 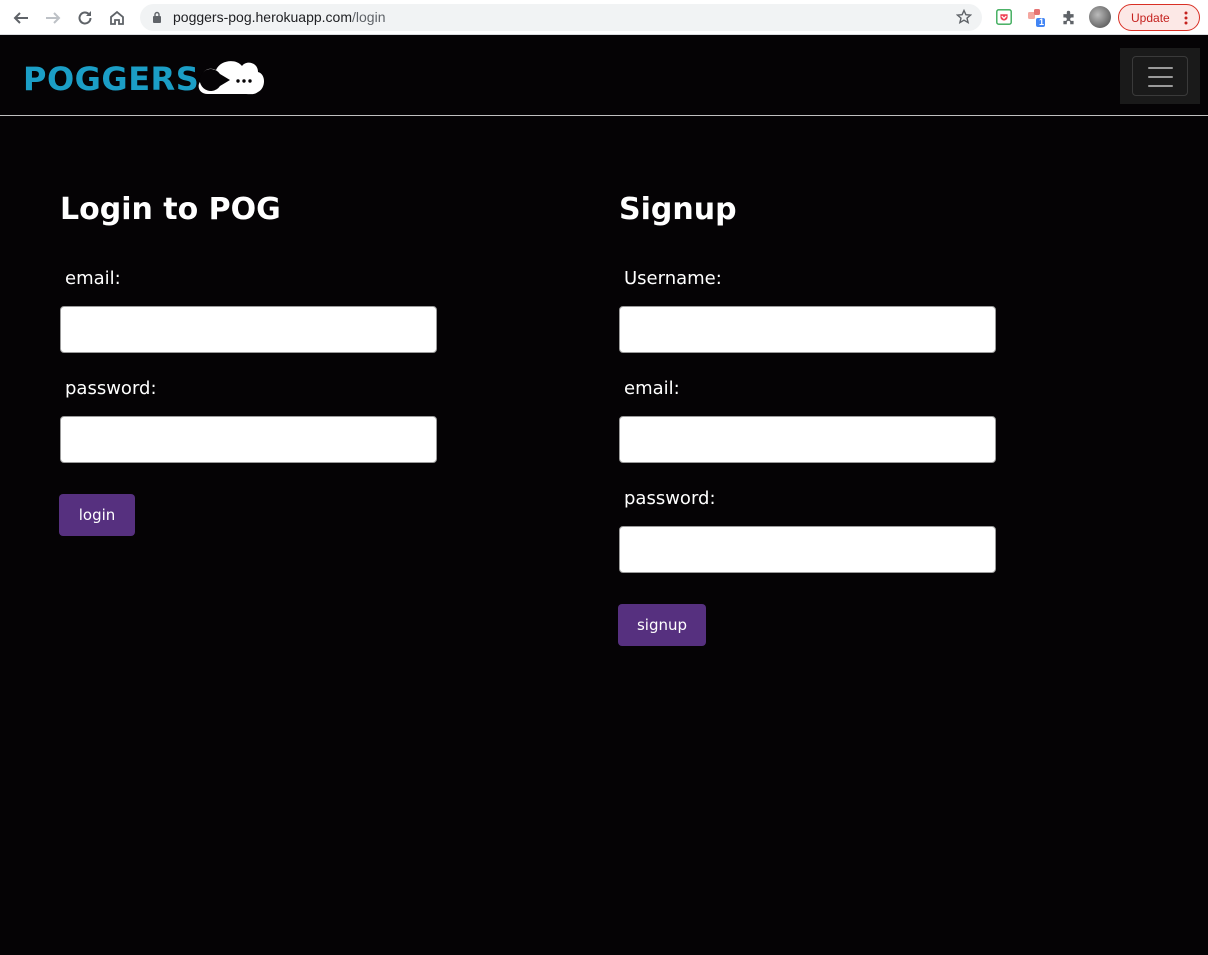 I want to click on back-arrow-icon, so click(x=20, y=18).